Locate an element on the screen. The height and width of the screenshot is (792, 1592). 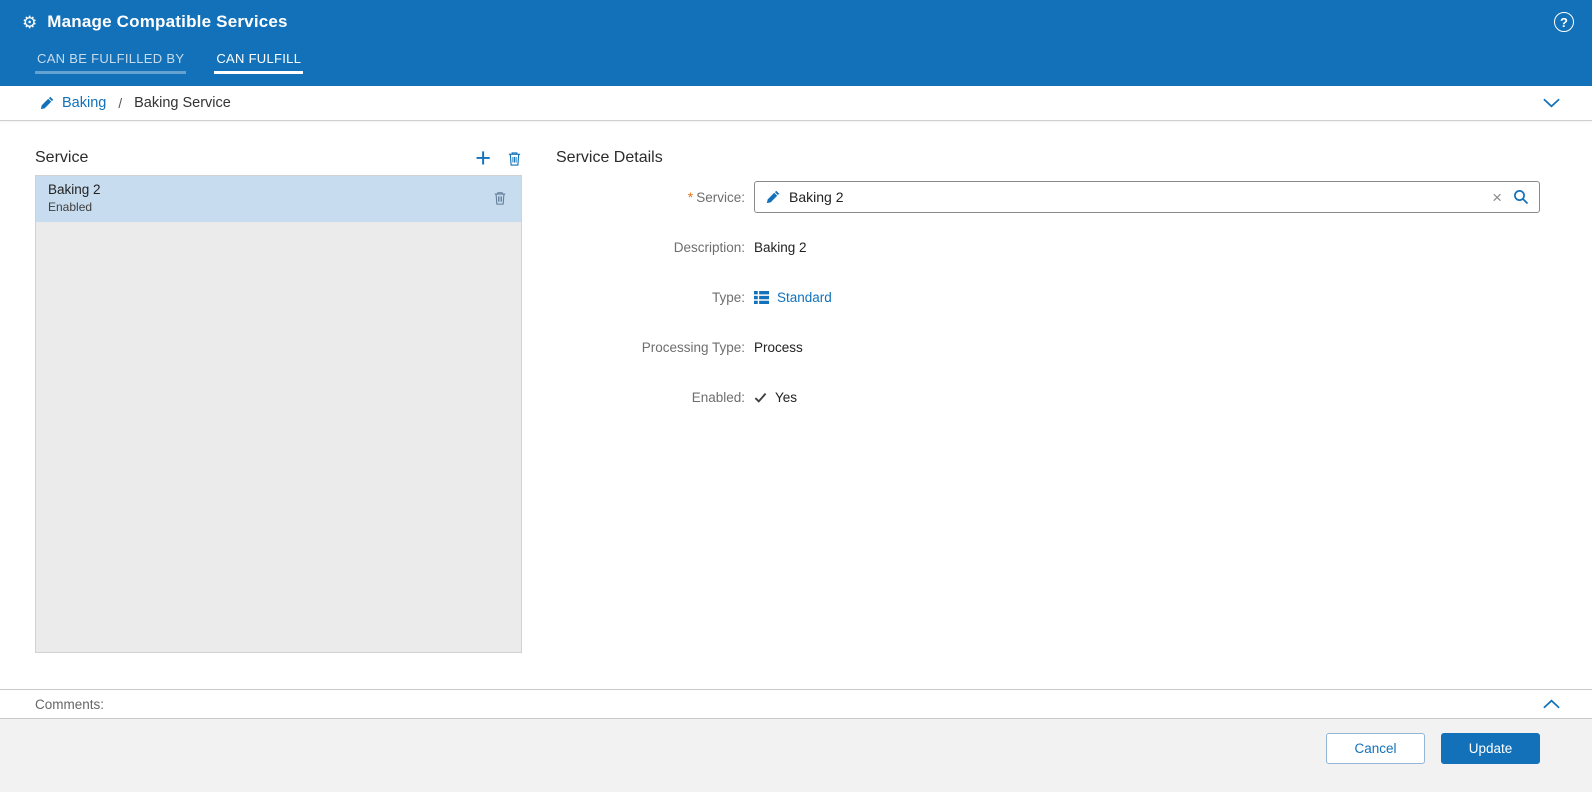
description-value: Baking 2 is located at coordinates (780, 247).